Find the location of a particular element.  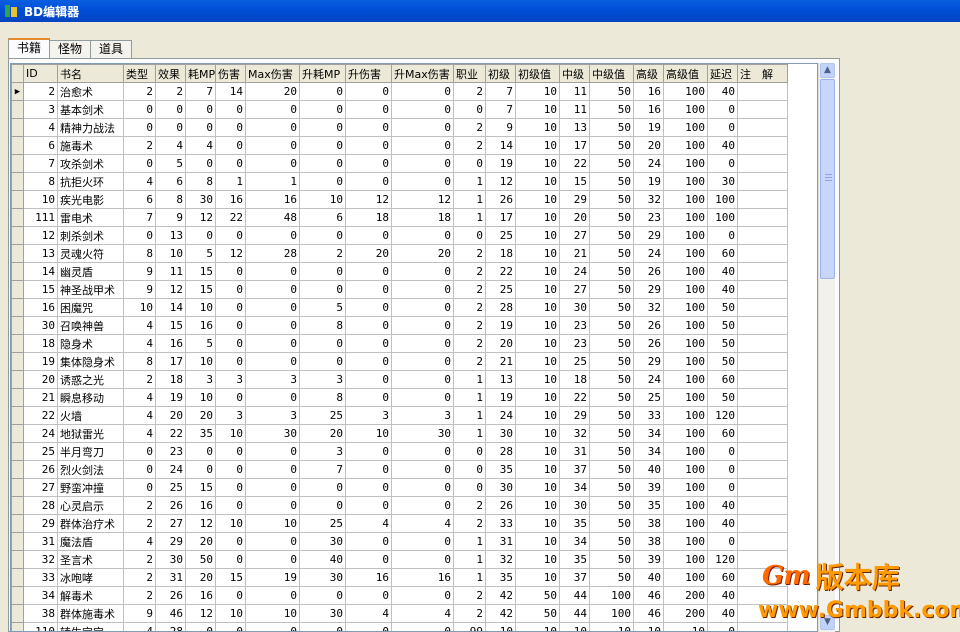

table-cell: 灵魂火符 is located at coordinates (90, 253).